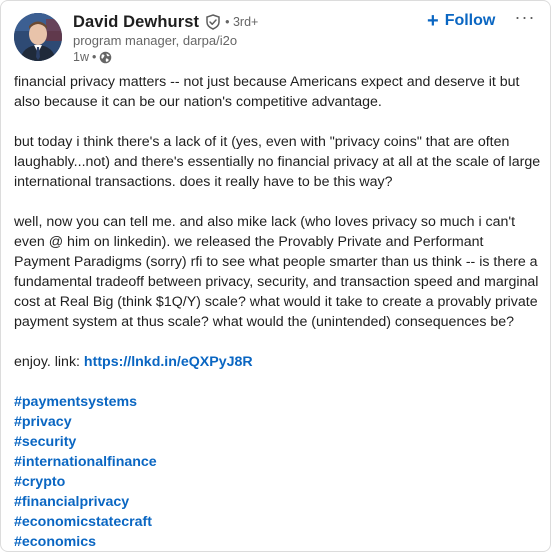  What do you see at coordinates (136, 22) in the screenshot?
I see `author-name: David Dewhurst` at bounding box center [136, 22].